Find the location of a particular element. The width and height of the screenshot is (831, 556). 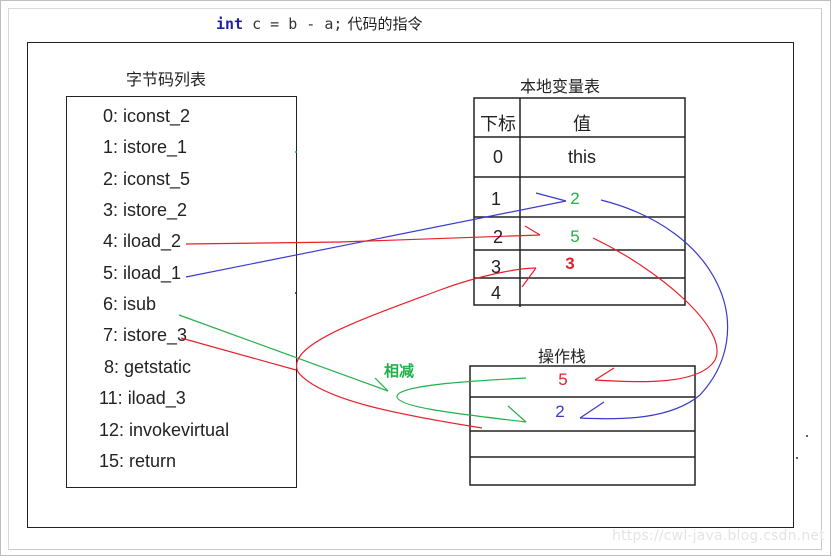

arrow-local2-to-stack is located at coordinates (655, 310).